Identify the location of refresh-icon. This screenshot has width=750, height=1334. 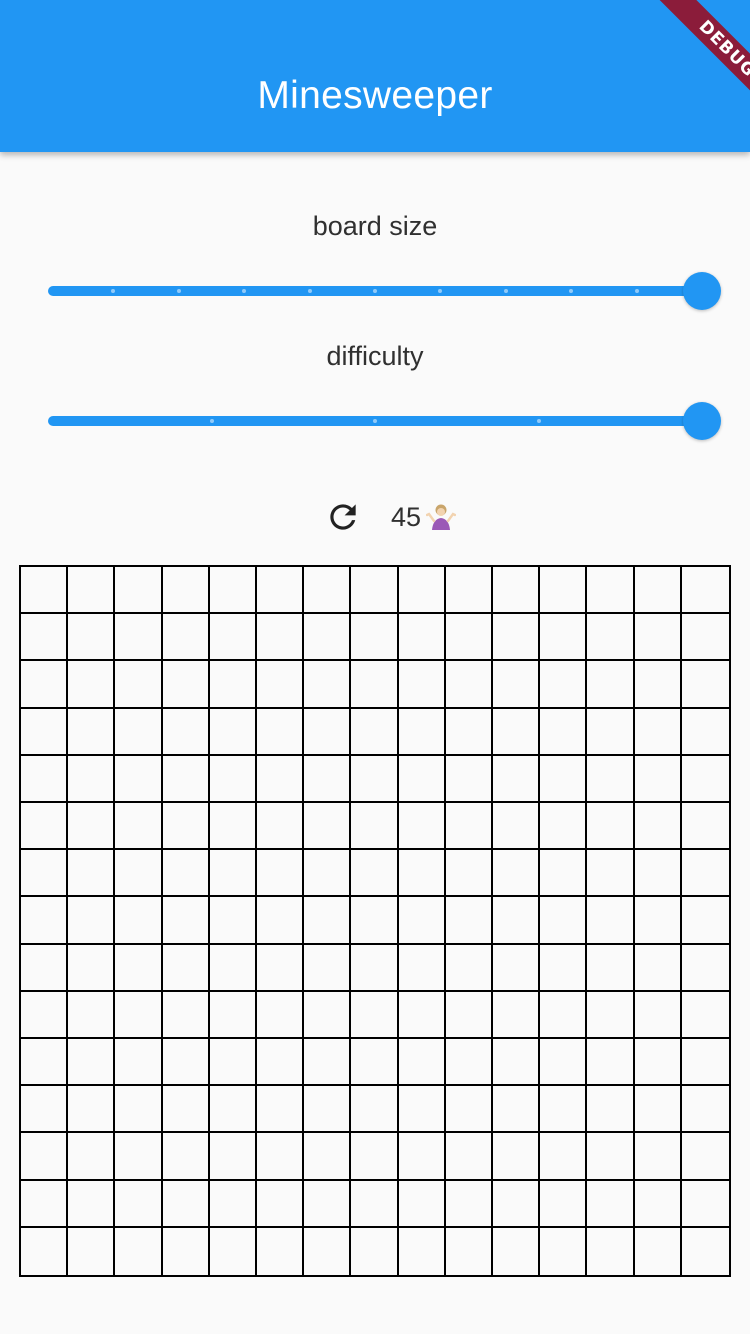
(343, 517).